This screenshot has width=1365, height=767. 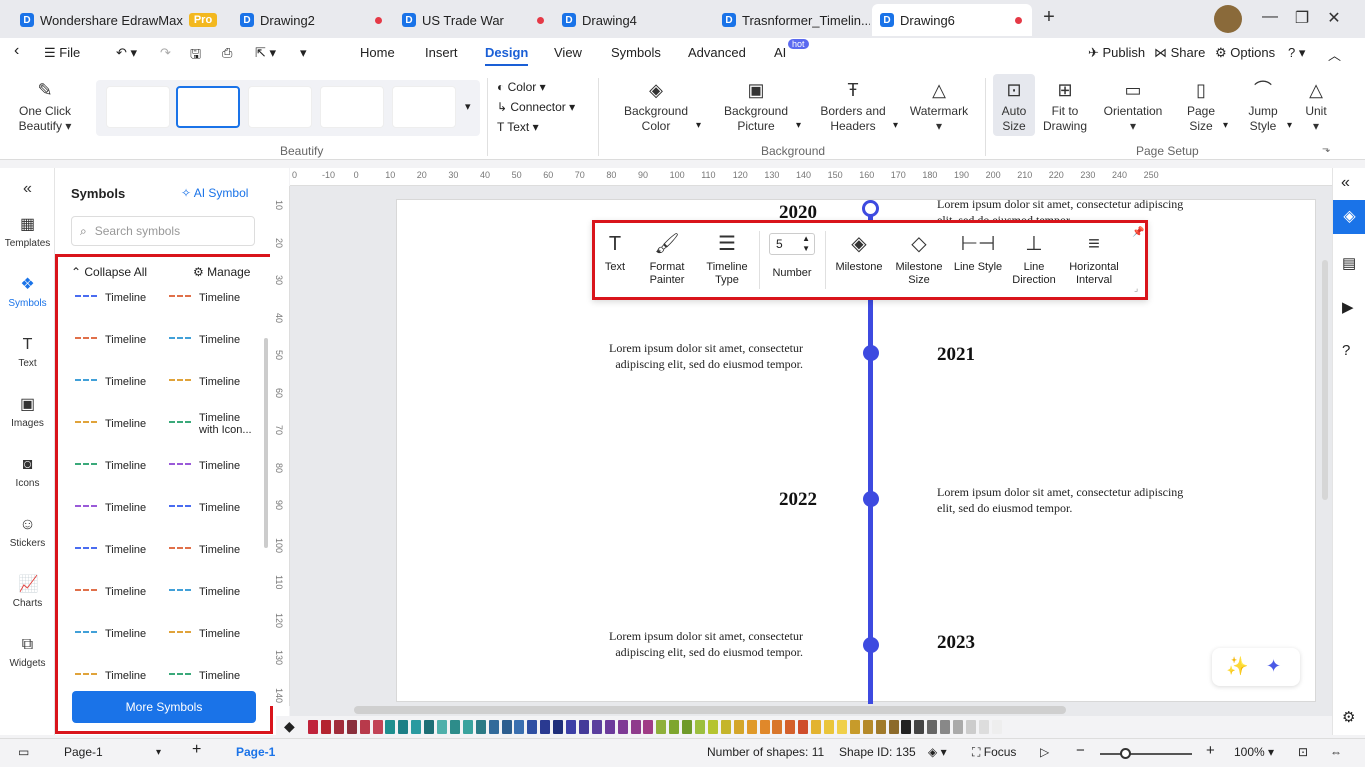 I want to click on back-icon: ‹, so click(x=16, y=51).